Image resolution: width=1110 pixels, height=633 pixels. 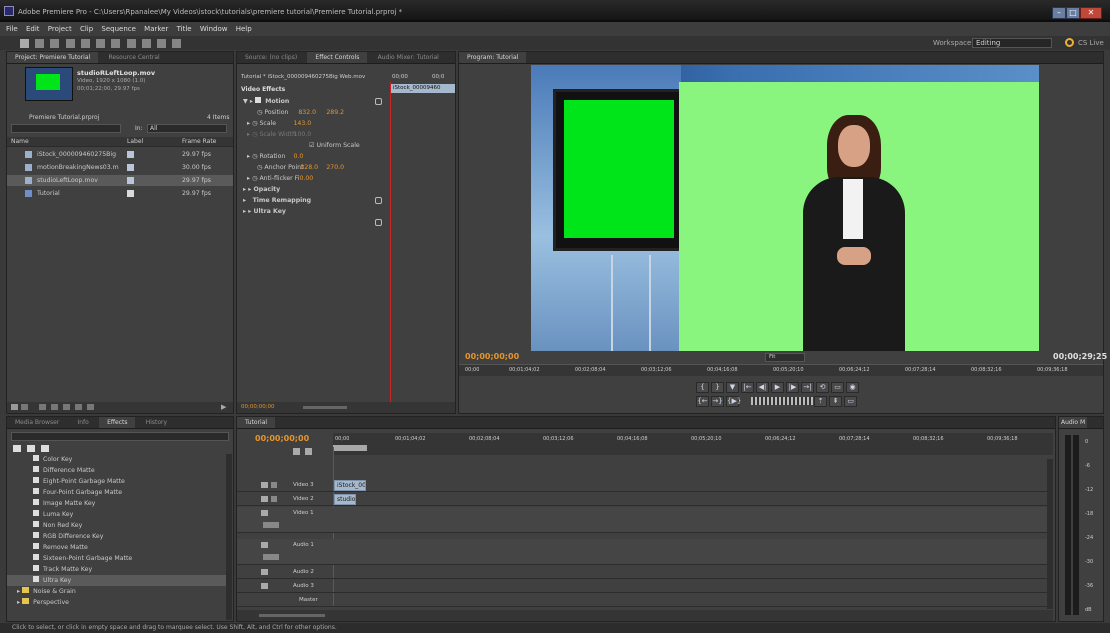 What do you see at coordinates (117, 514) in the screenshot?
I see `effect-item: Luma Key` at bounding box center [117, 514].